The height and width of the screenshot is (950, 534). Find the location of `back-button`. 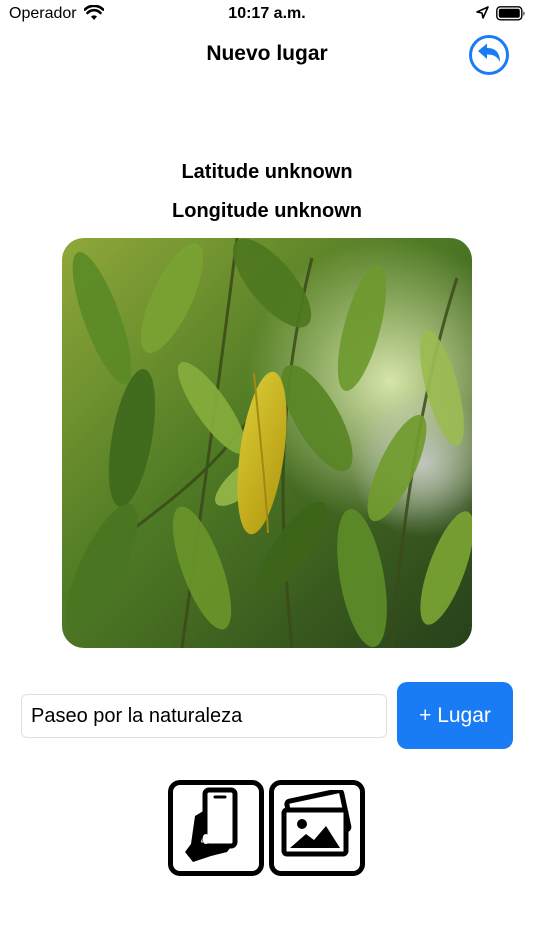

back-button is located at coordinates (489, 55).